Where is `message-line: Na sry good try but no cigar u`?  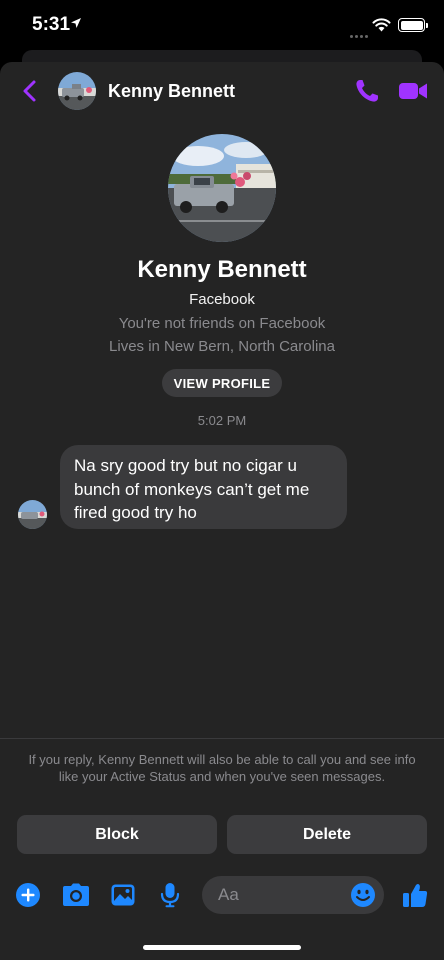
message-line: Na sry good try but no cigar u is located at coordinates (186, 465).